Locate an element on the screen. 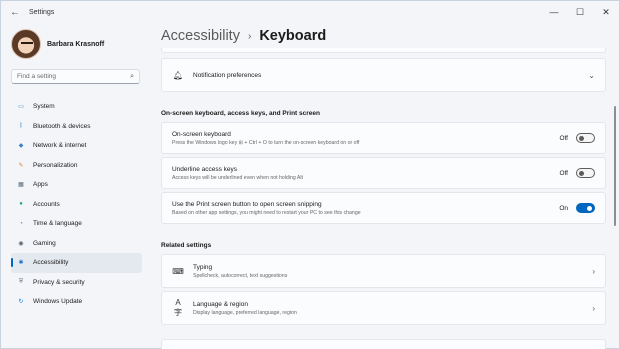  maximize-icon: ☐ is located at coordinates (580, 12).